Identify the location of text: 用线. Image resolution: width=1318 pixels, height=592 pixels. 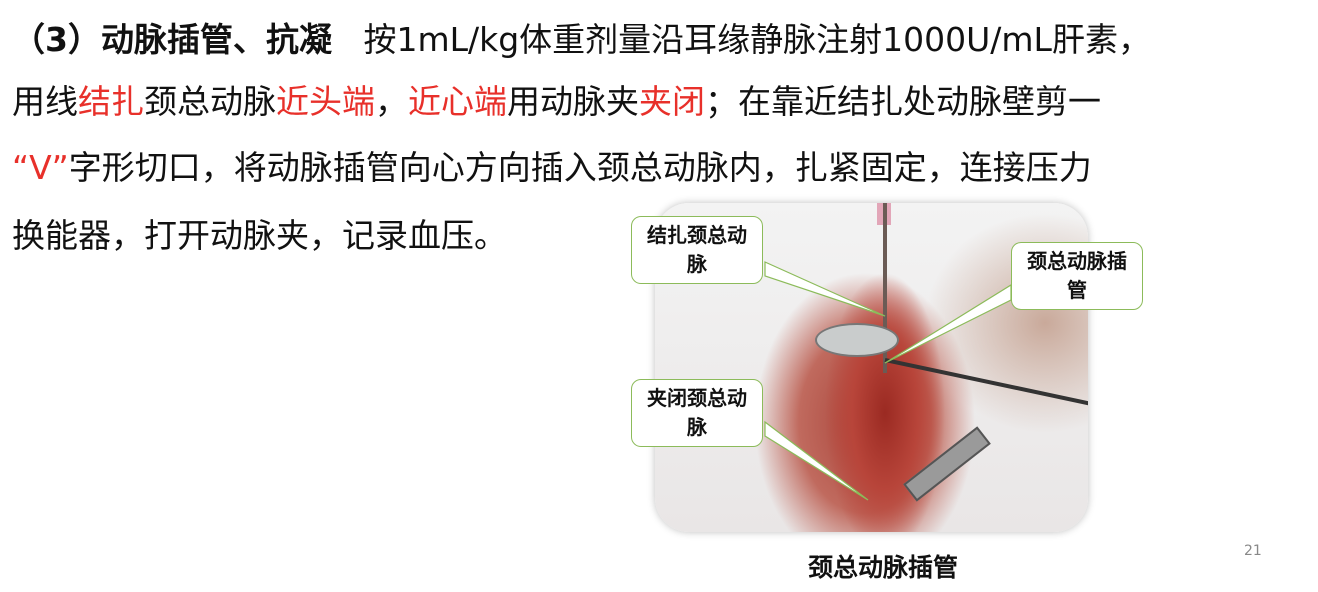
(45, 101).